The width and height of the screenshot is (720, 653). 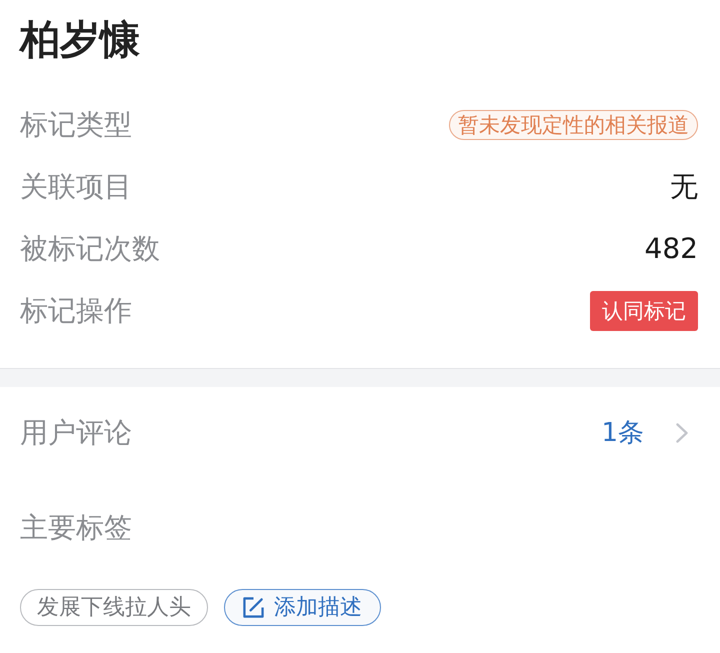 What do you see at coordinates (76, 528) in the screenshot?
I see `tags-label: 主要标签` at bounding box center [76, 528].